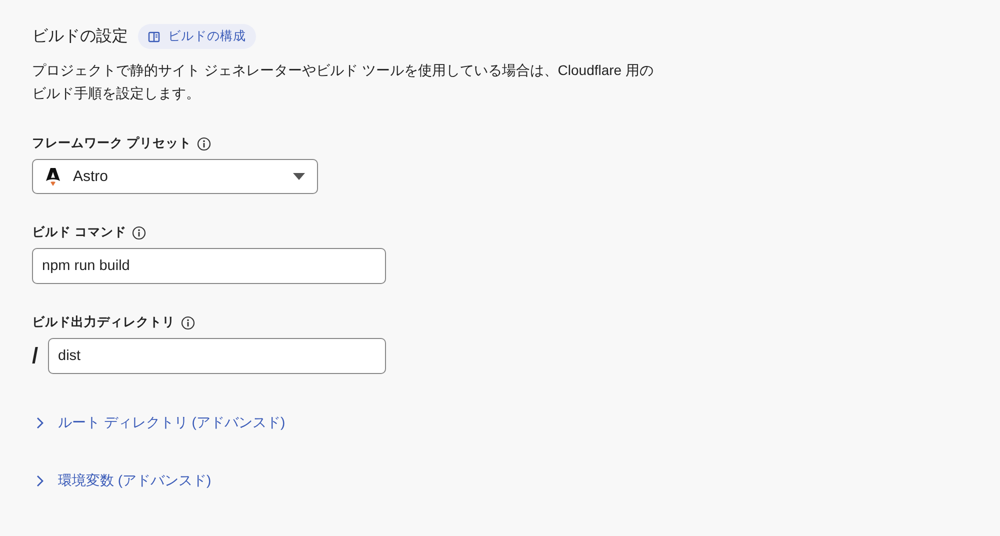 This screenshot has height=536, width=1000. Describe the element at coordinates (79, 232) in the screenshot. I see `field-label: ビルド コマンド` at that location.